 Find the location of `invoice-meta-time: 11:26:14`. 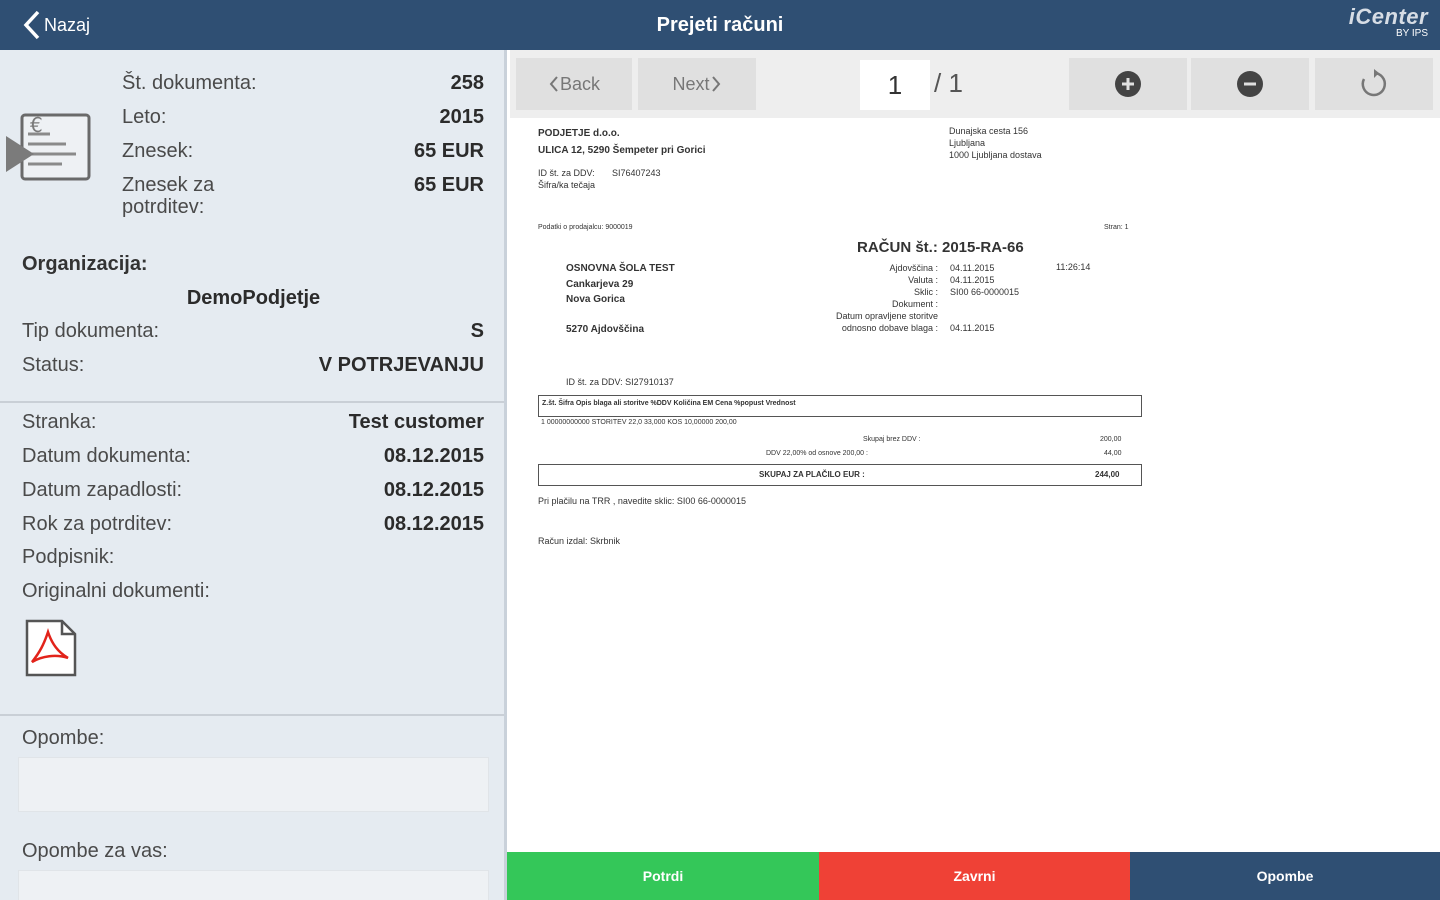

invoice-meta-time: 11:26:14 is located at coordinates (1073, 267).